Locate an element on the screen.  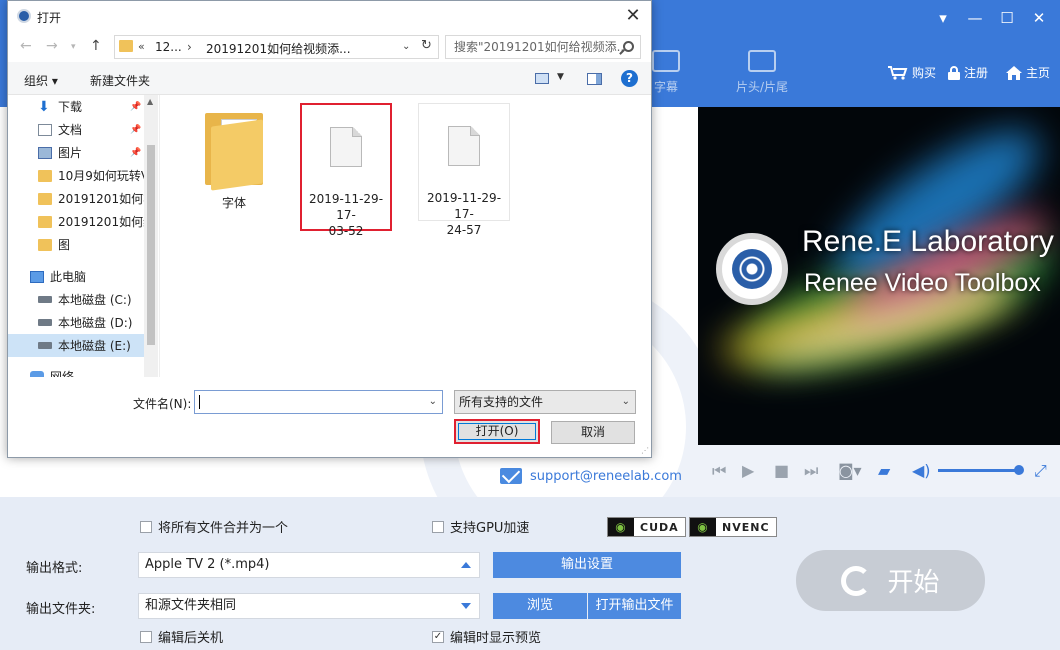
sidebar-item-label: 10月9如何玩转V is located at coordinates (101, 176).